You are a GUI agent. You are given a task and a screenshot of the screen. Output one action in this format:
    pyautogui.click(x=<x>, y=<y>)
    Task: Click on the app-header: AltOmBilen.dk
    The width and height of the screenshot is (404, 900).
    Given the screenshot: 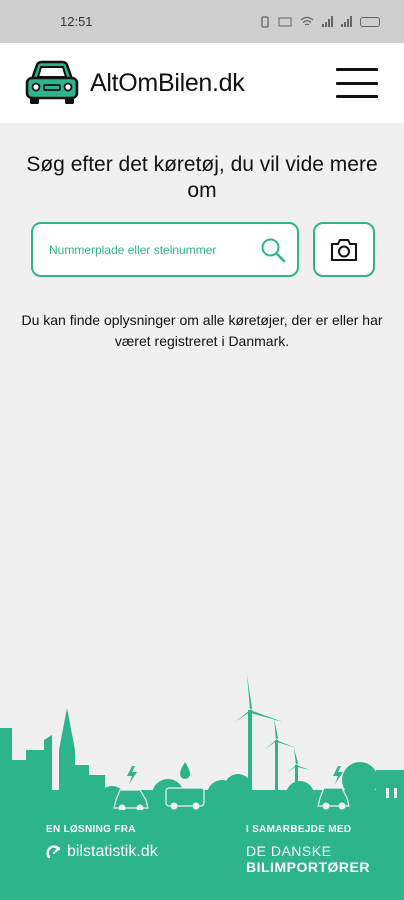 What is the action you would take?
    pyautogui.click(x=202, y=83)
    